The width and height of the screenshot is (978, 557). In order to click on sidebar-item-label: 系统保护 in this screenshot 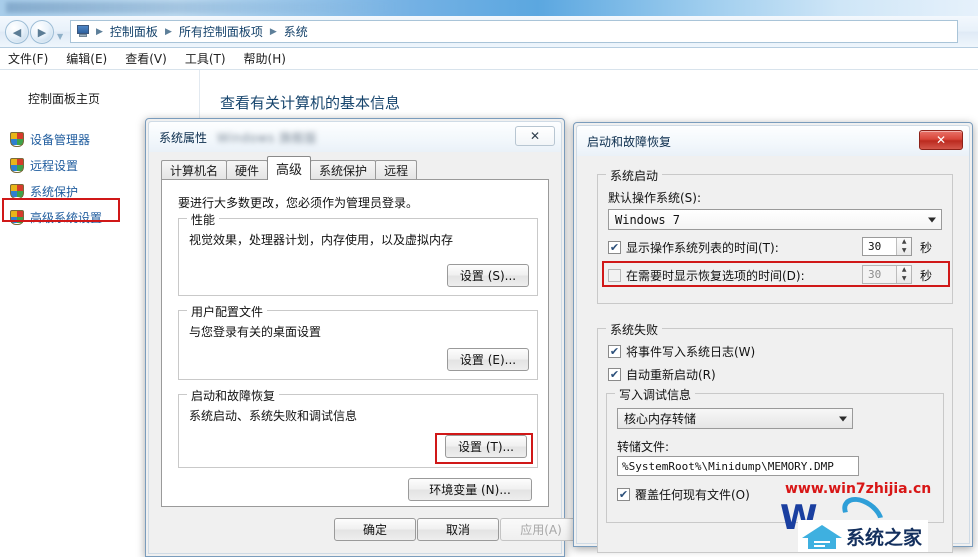, I will do `click(54, 191)`.